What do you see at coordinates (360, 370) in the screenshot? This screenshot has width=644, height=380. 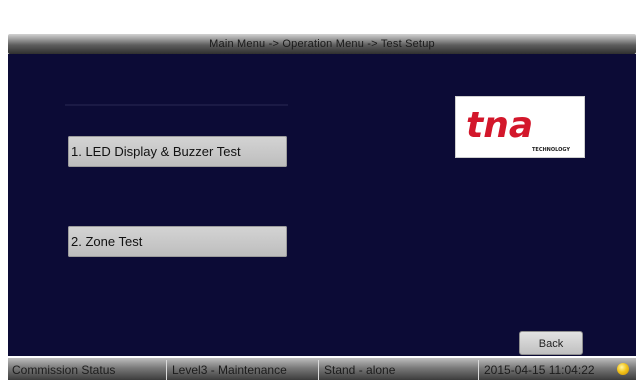 I see `operation-mode-status: Stand - alone` at bounding box center [360, 370].